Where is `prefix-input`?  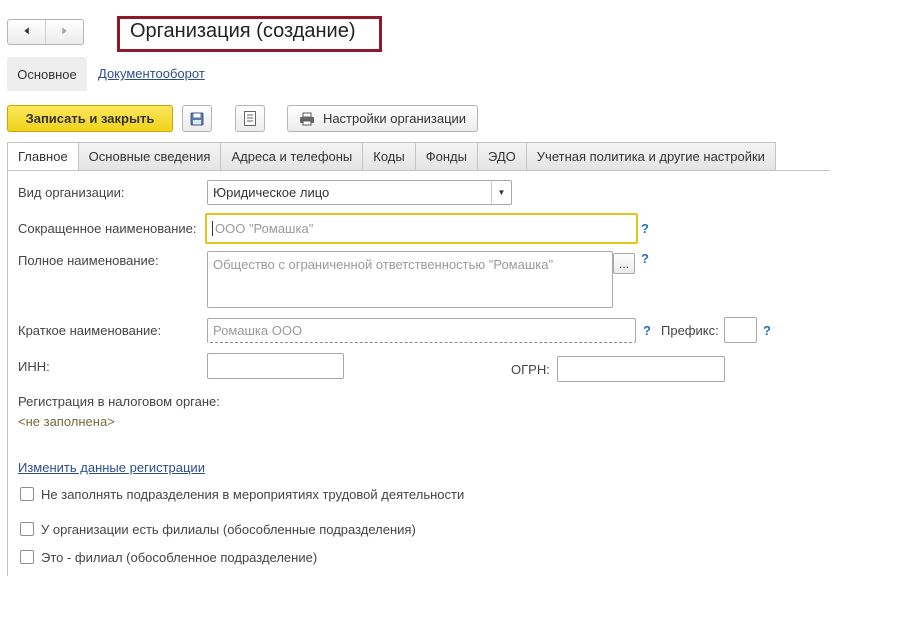 prefix-input is located at coordinates (740, 330).